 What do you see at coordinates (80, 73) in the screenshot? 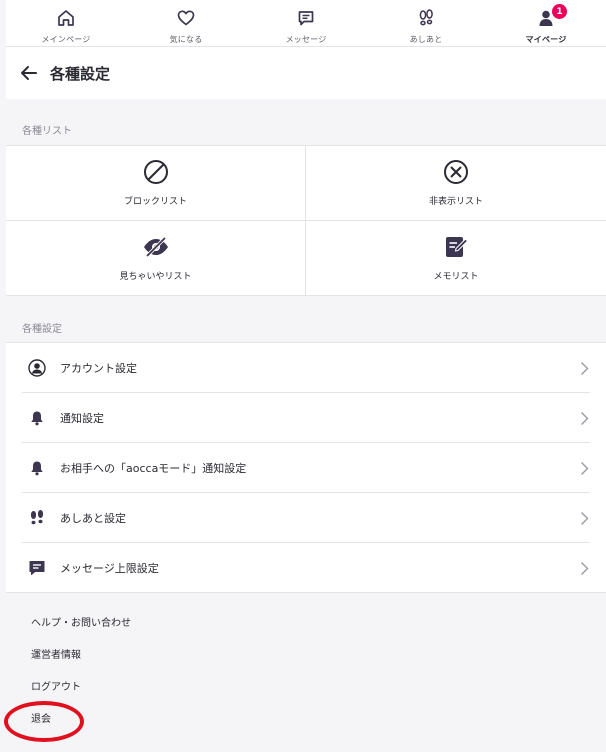
I see `page-title: 各種設定` at bounding box center [80, 73].